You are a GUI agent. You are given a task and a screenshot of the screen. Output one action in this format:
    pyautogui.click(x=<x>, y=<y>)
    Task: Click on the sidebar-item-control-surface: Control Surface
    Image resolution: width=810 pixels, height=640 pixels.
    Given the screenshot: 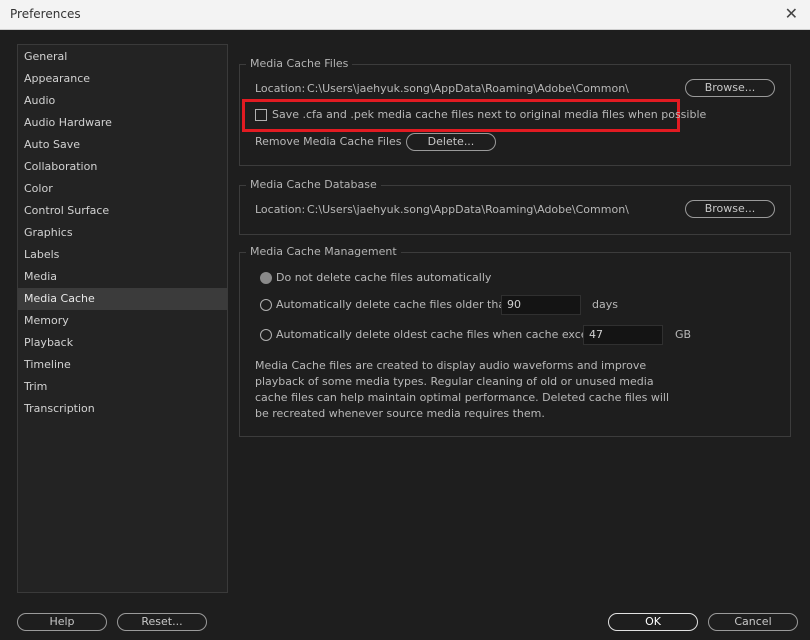 What is the action you would take?
    pyautogui.click(x=122, y=211)
    